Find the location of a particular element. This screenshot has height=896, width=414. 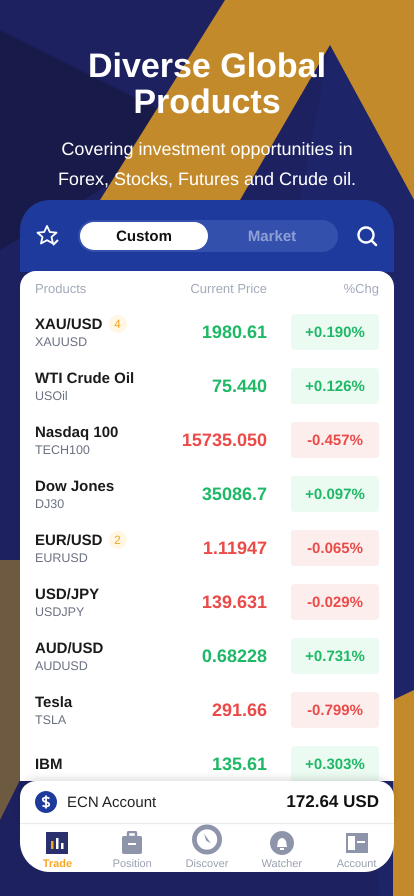

product-symbol: USOil is located at coordinates (52, 395).